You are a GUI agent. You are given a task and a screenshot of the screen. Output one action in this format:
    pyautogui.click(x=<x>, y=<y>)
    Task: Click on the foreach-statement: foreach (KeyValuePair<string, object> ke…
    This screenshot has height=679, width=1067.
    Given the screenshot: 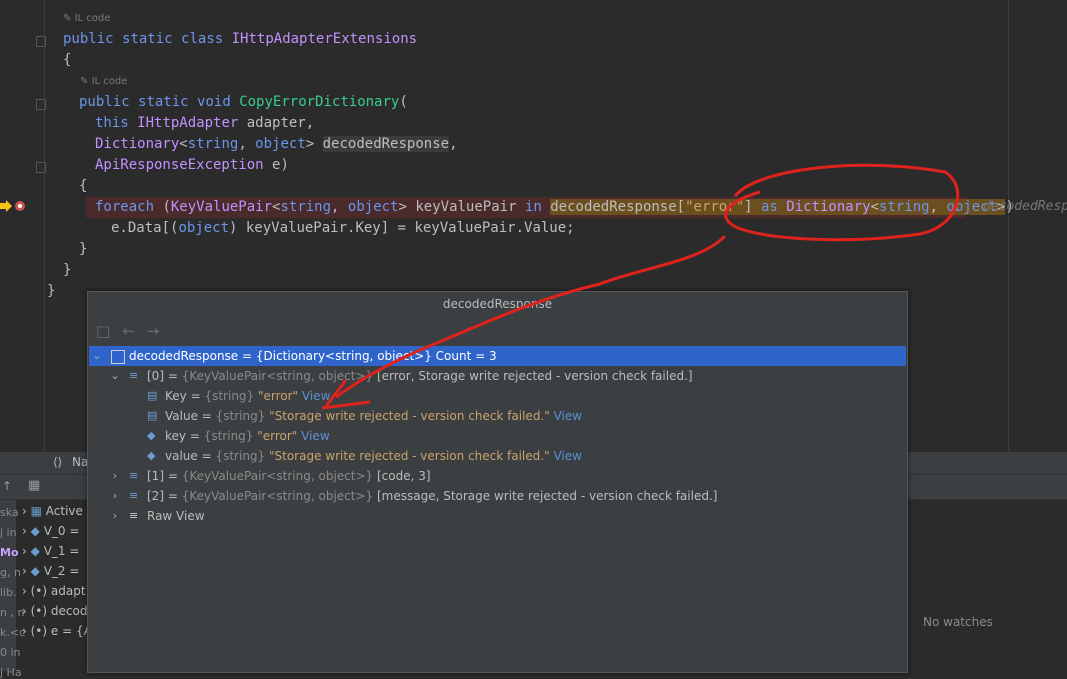 What is the action you would take?
    pyautogui.click(x=554, y=207)
    